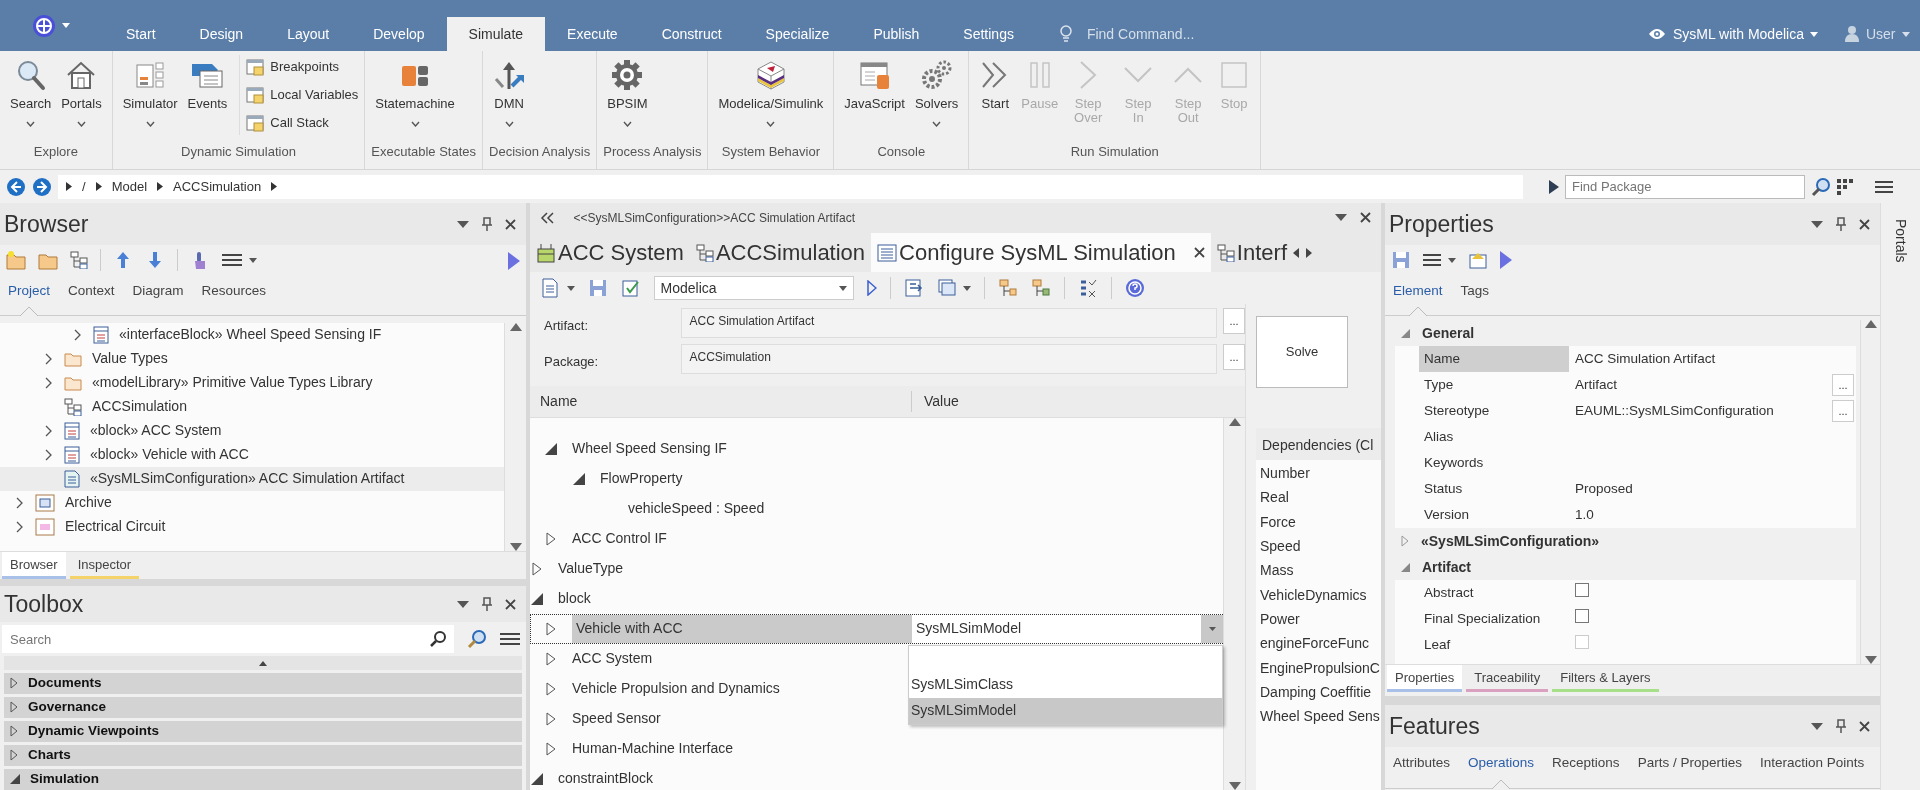 The height and width of the screenshot is (790, 1920). What do you see at coordinates (946, 288) in the screenshot?
I see `windows-icon` at bounding box center [946, 288].